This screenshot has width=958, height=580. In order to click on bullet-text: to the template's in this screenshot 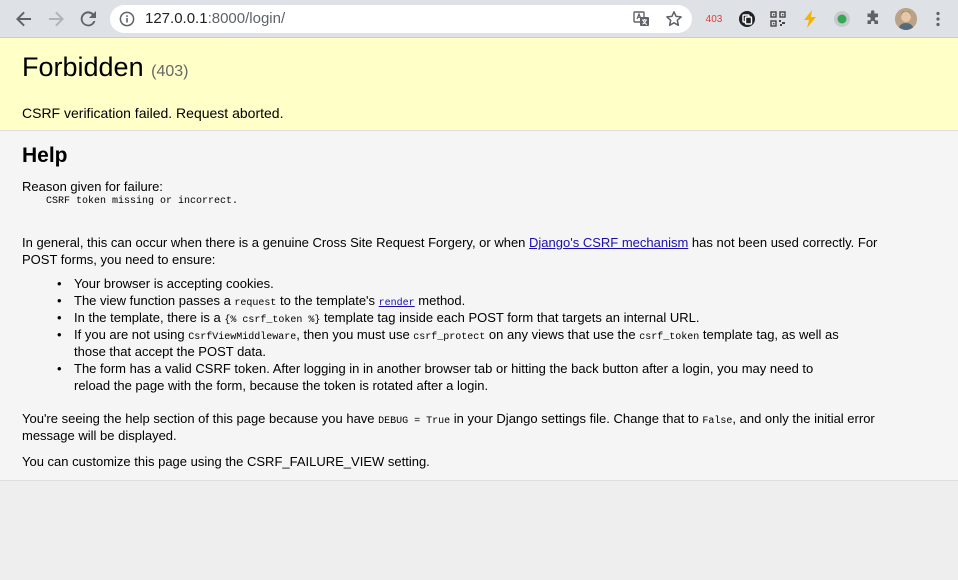, I will do `click(327, 300)`.